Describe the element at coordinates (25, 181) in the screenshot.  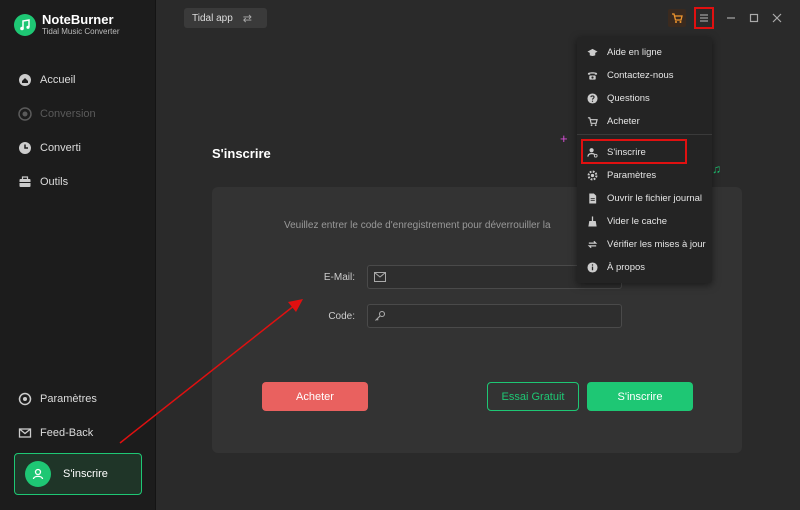
I see `toolbox-icon` at that location.